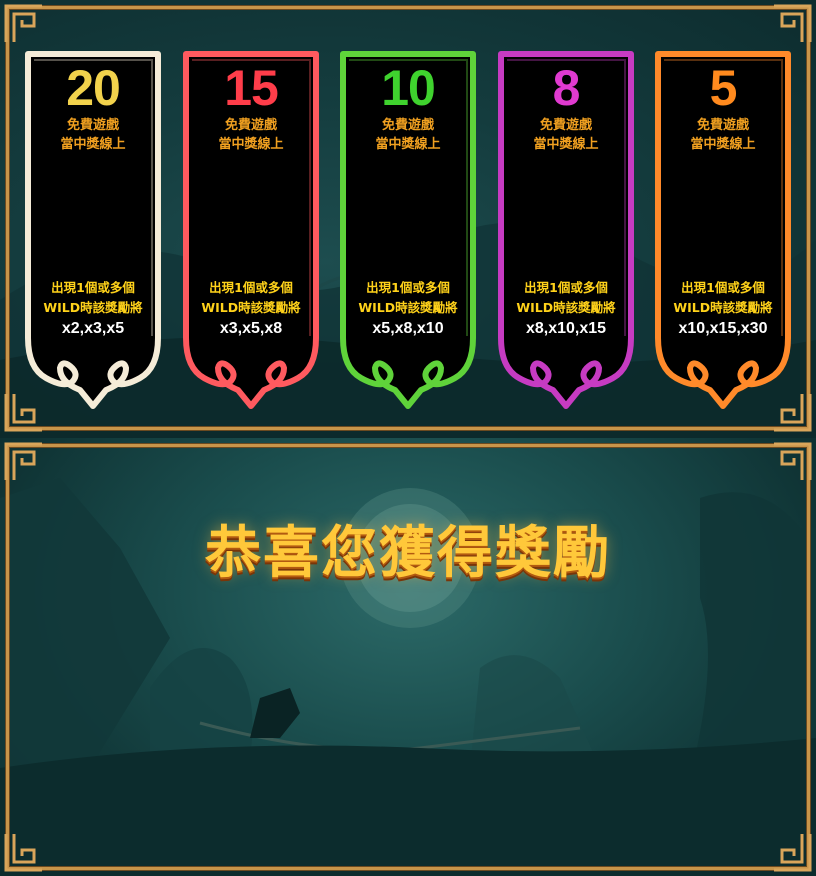 The height and width of the screenshot is (876, 816). Describe the element at coordinates (93, 328) in the screenshot. I see `multiplier-values: x2,x3,x5` at that location.